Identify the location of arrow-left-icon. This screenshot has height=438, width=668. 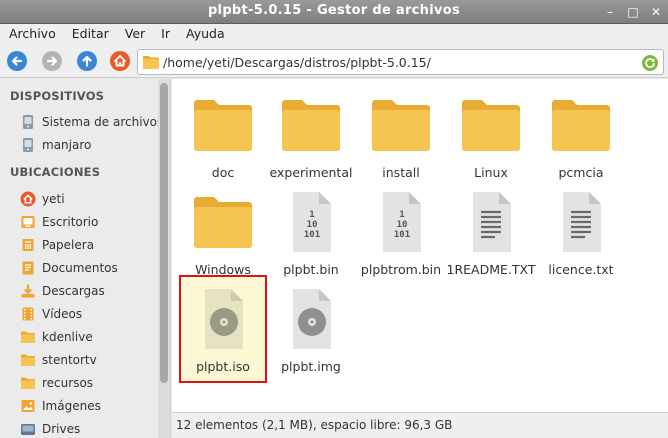
(17, 61).